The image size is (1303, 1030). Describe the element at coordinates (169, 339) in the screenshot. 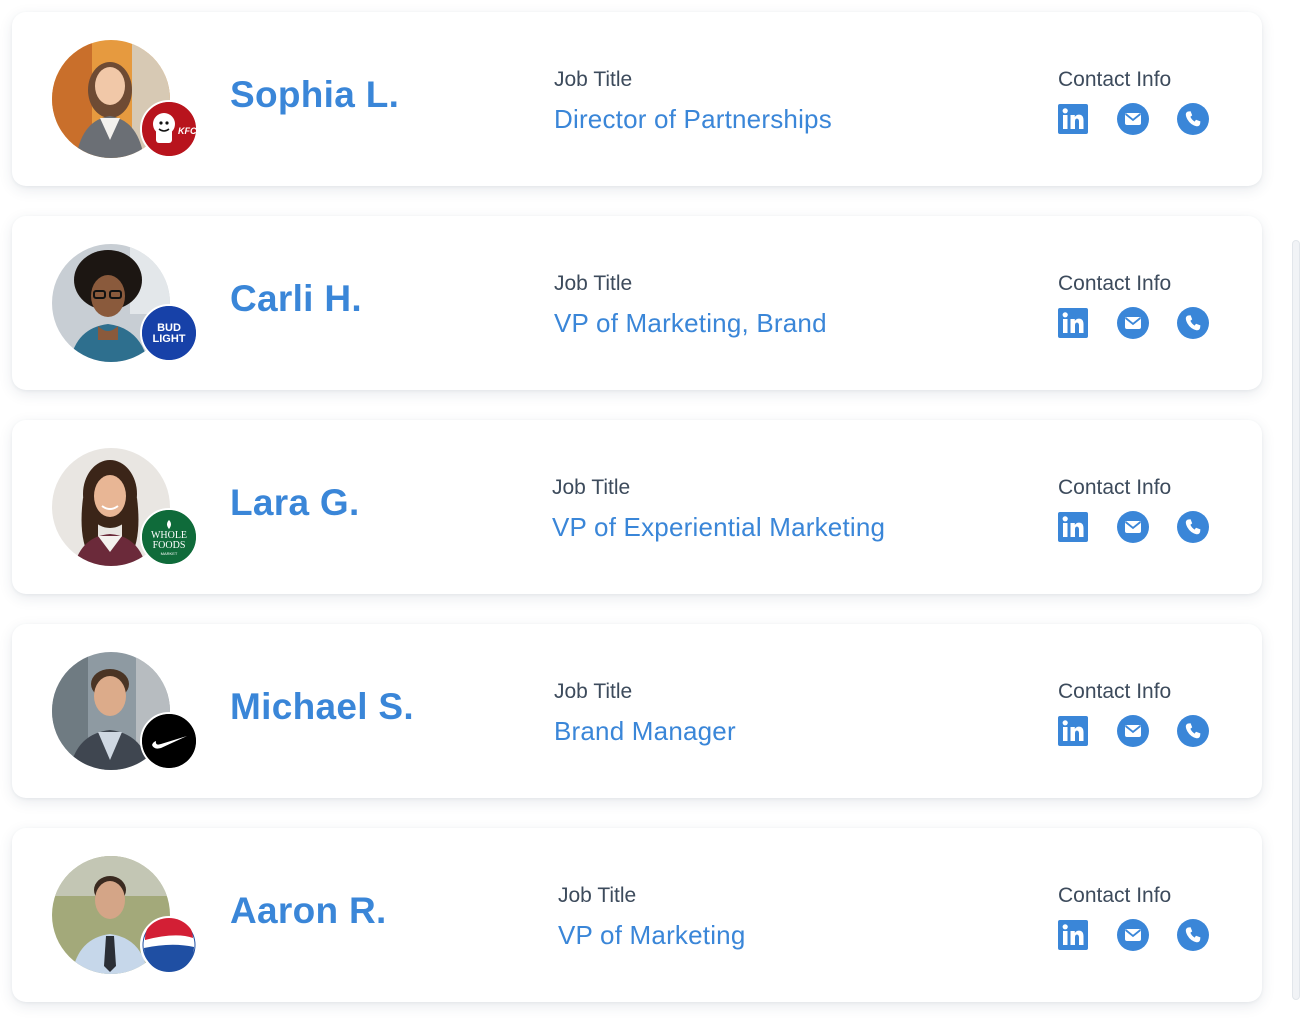

I see `svg-text: LIGHT` at that location.